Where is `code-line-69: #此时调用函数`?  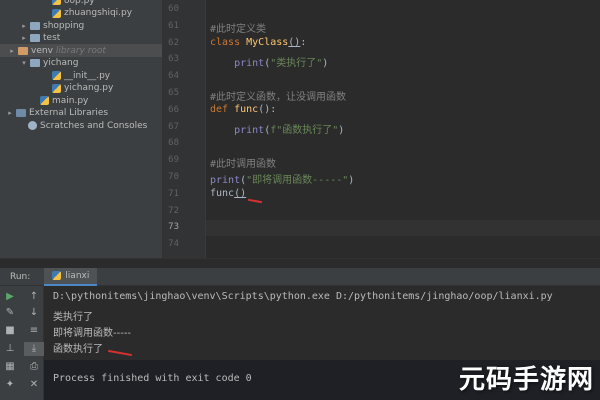 code-line-69: #此时调用函数 is located at coordinates (243, 162).